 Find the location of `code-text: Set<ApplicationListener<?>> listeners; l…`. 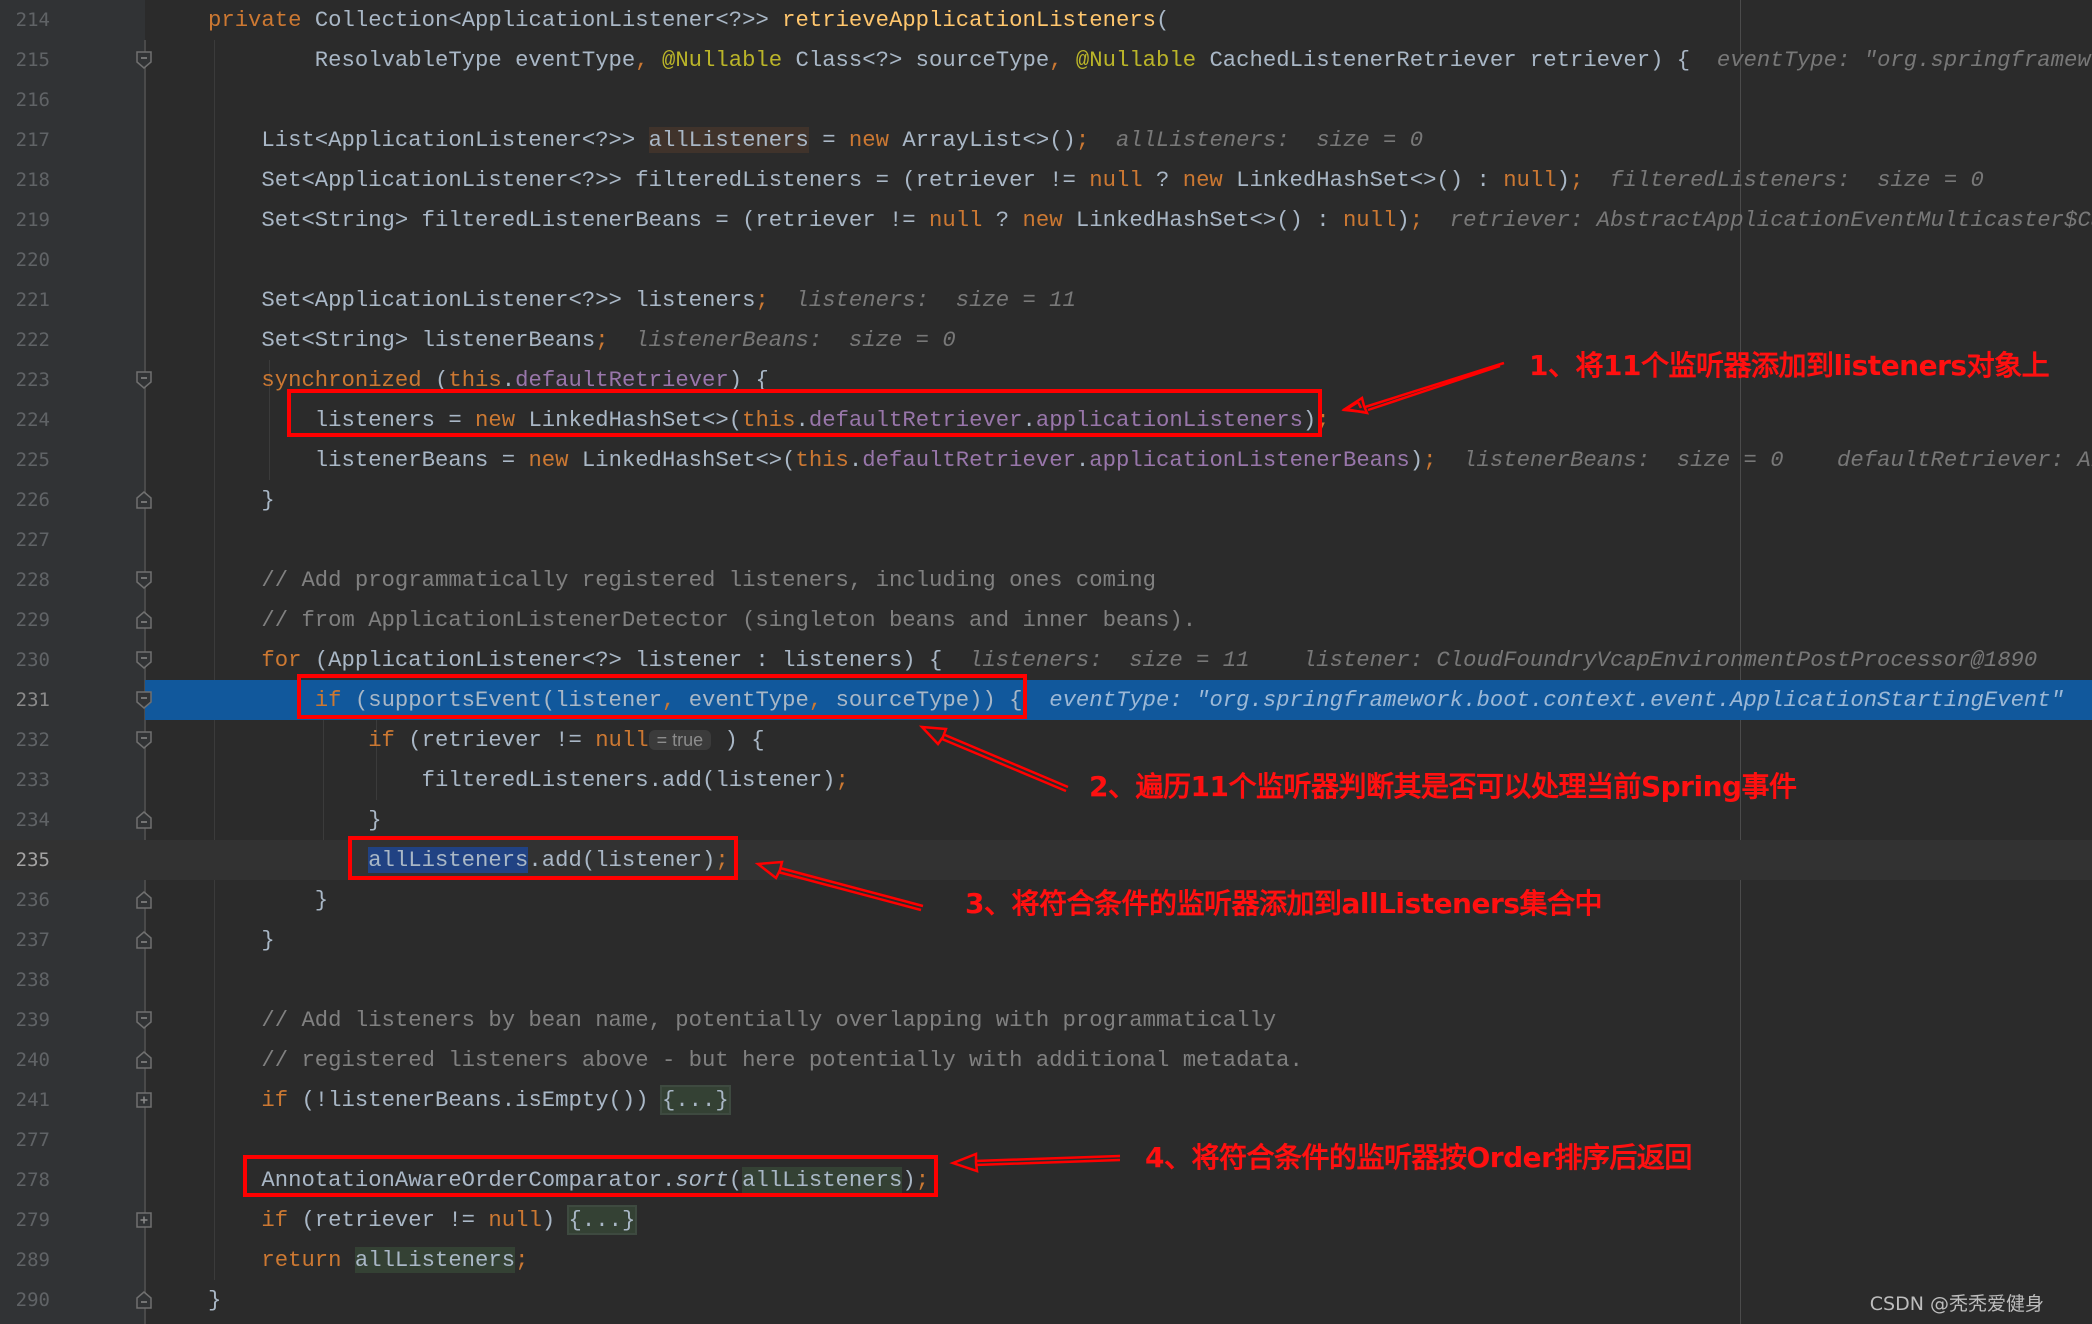

code-text: Set<ApplicationListener<?>> listeners; l… is located at coordinates (668, 300).